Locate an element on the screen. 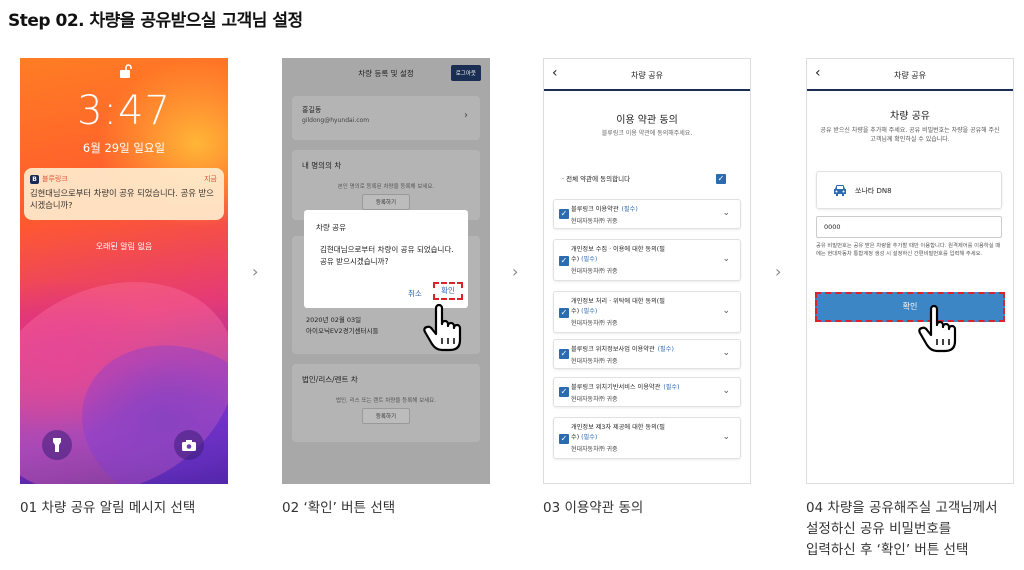 The height and width of the screenshot is (570, 1024). dialog-title: 차량 공유 is located at coordinates (331, 227).